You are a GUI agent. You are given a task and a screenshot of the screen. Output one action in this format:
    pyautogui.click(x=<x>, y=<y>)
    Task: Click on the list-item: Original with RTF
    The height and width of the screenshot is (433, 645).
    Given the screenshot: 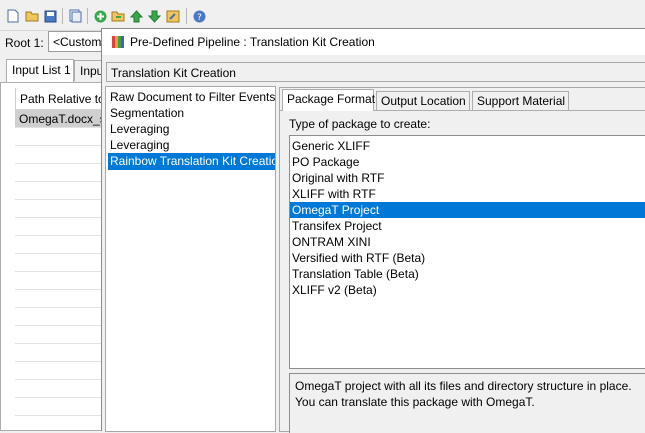 What is the action you would take?
    pyautogui.click(x=467, y=178)
    